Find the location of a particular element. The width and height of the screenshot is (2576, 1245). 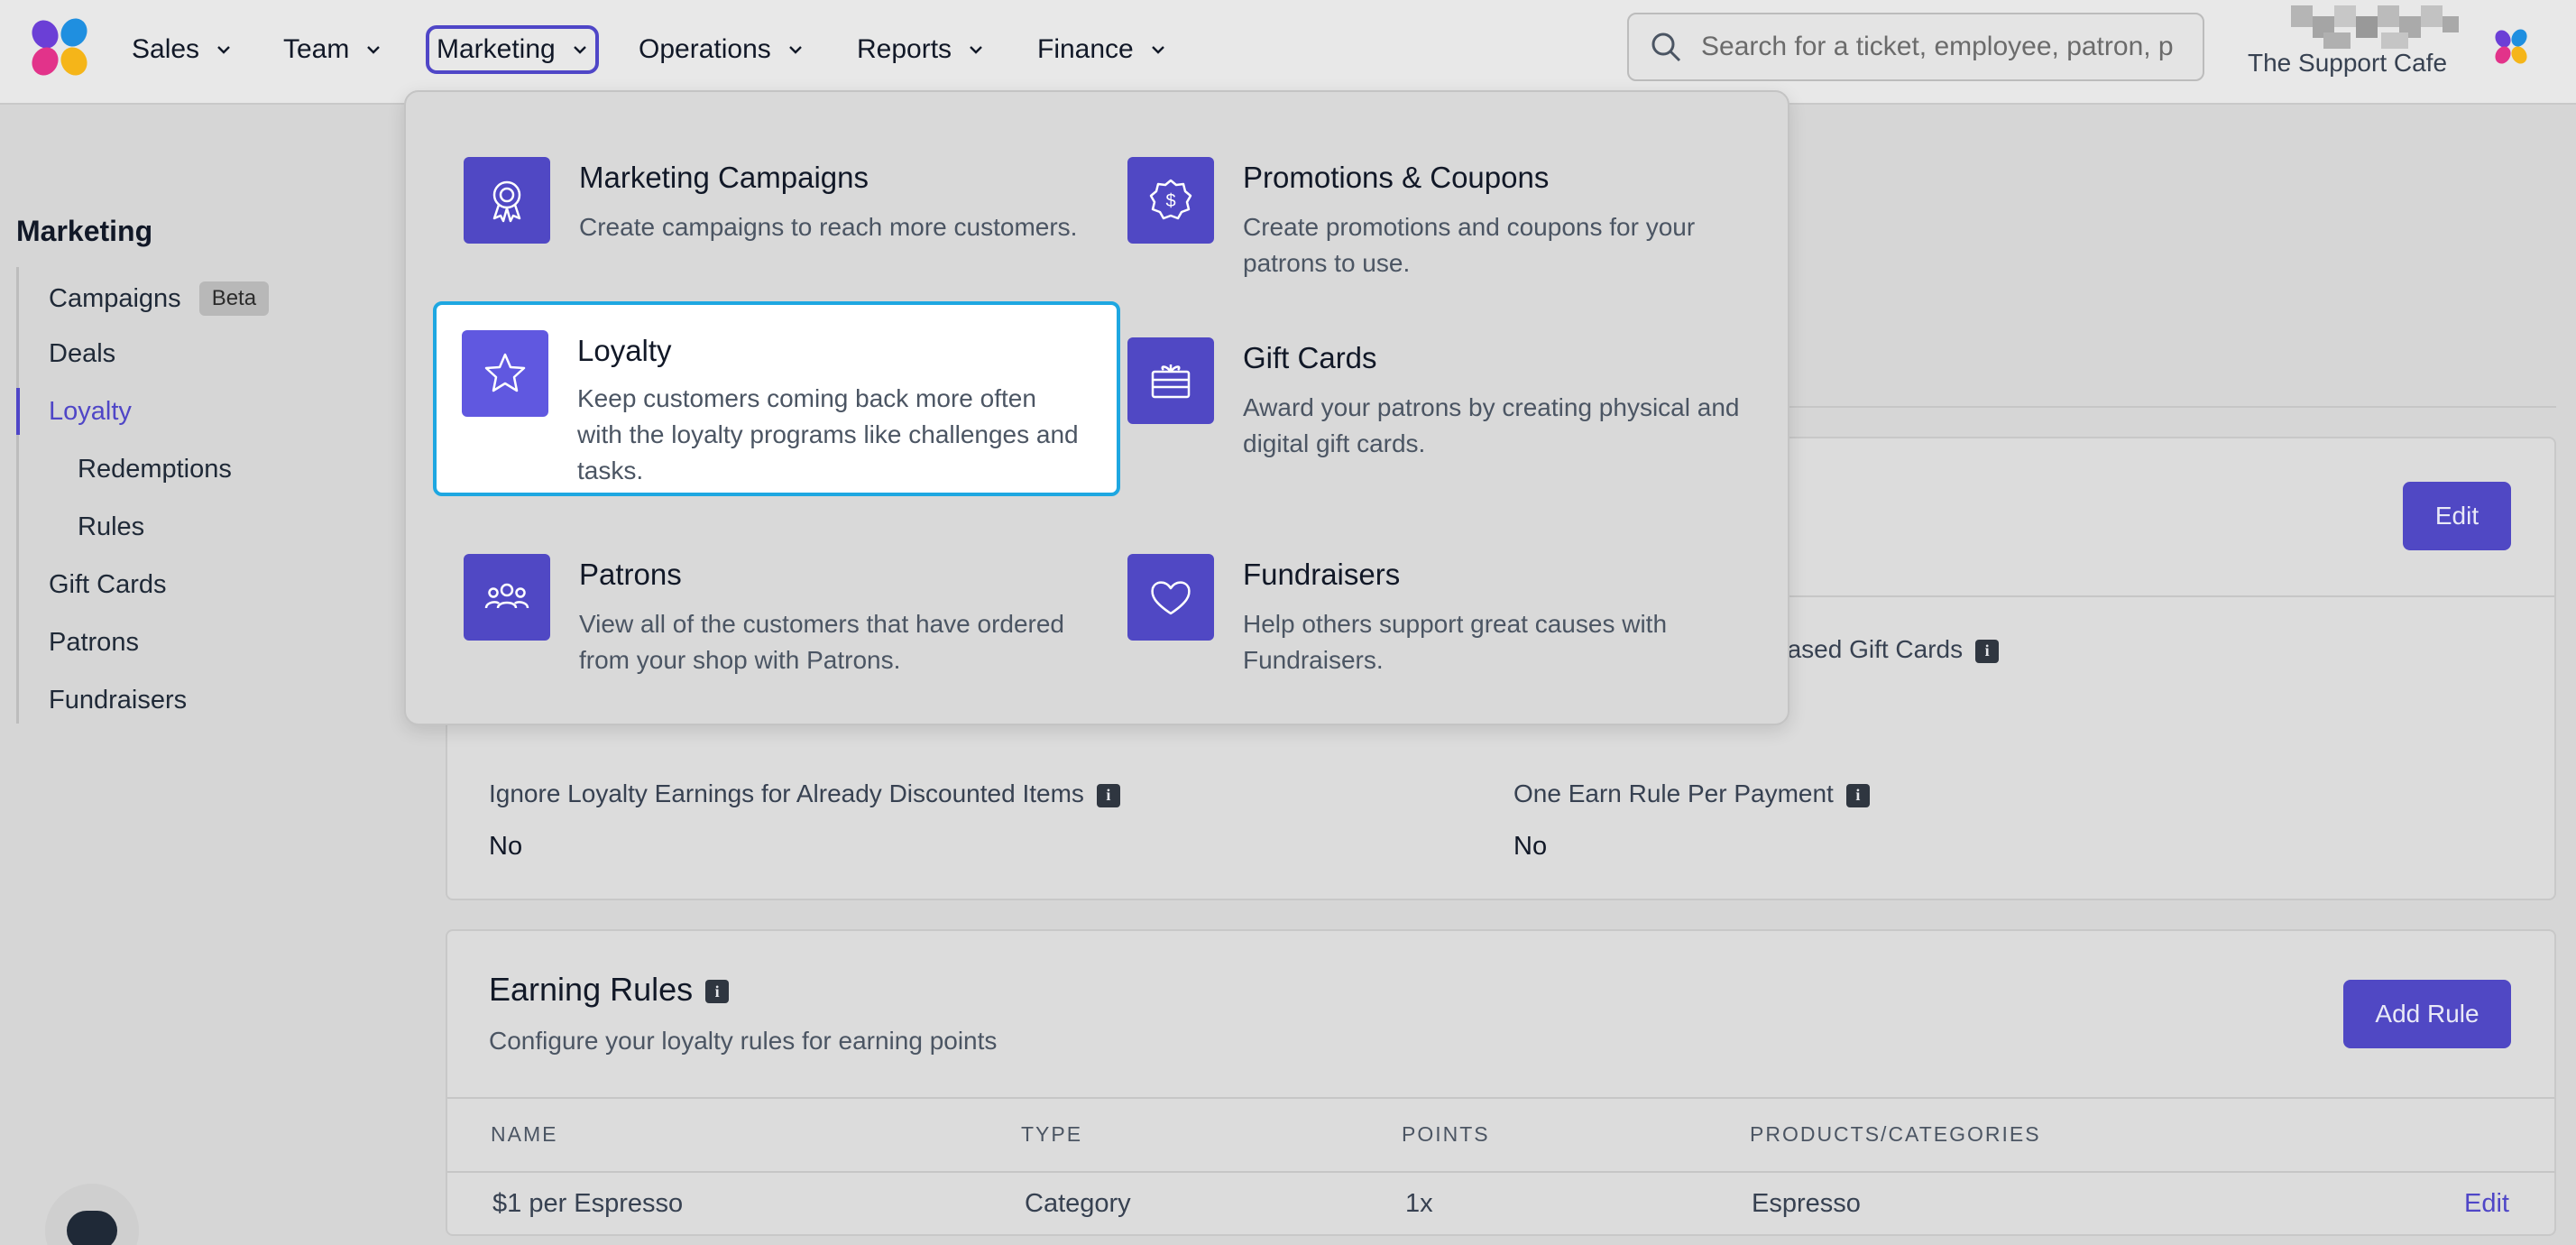

nav-reports: Reports is located at coordinates (920, 50).